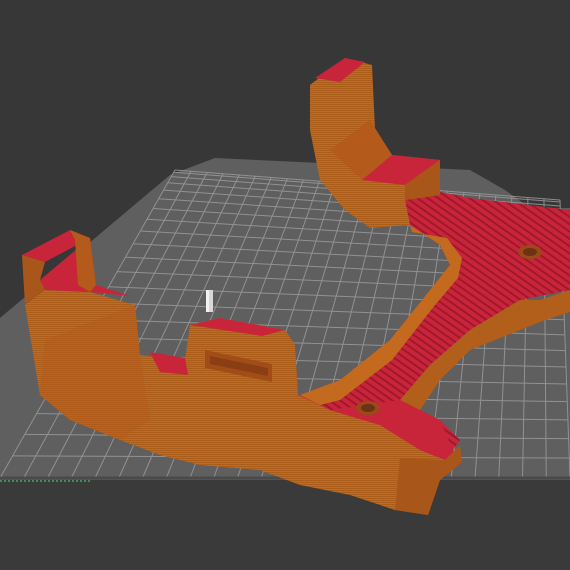  What do you see at coordinates (530, 252) in the screenshot?
I see `screw-hole-far` at bounding box center [530, 252].